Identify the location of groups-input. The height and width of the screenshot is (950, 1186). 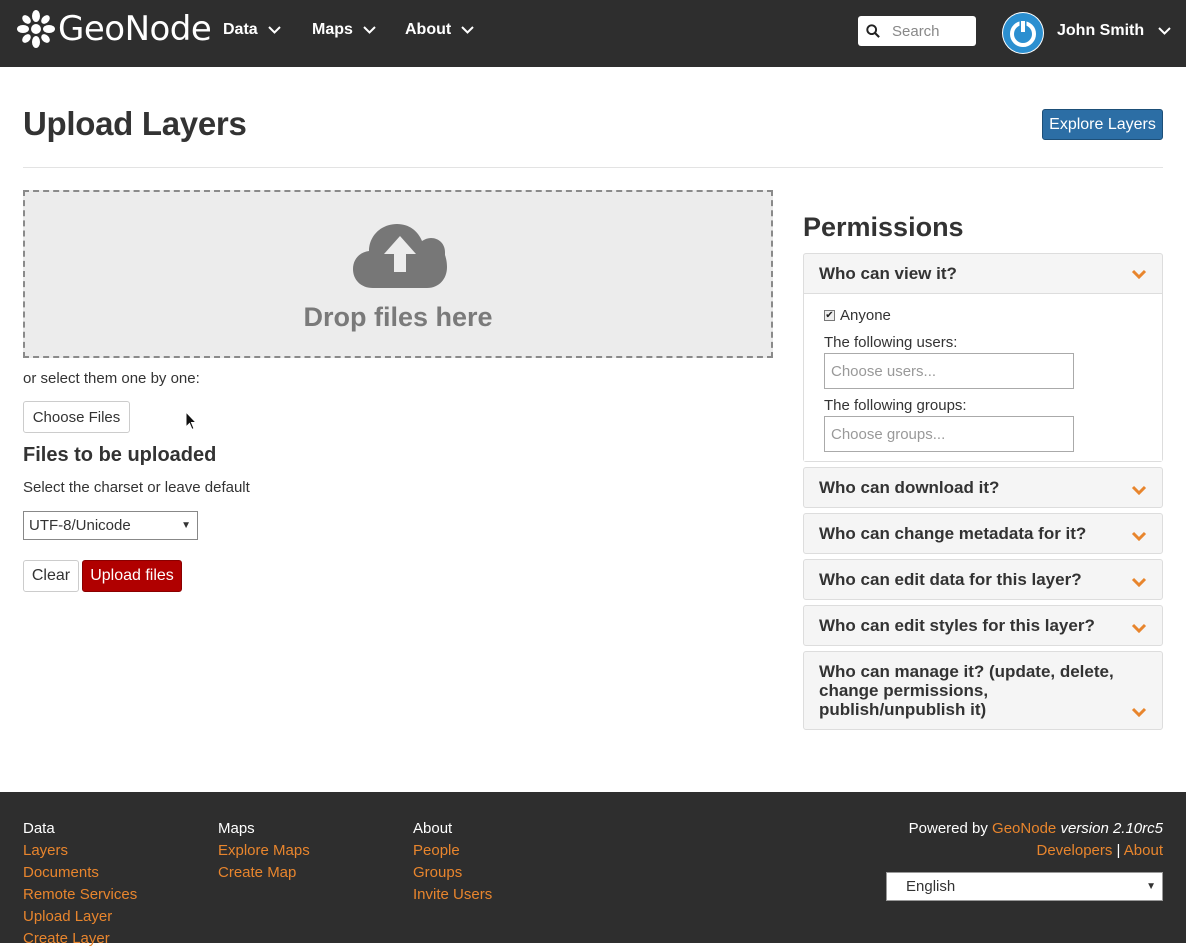
(949, 434).